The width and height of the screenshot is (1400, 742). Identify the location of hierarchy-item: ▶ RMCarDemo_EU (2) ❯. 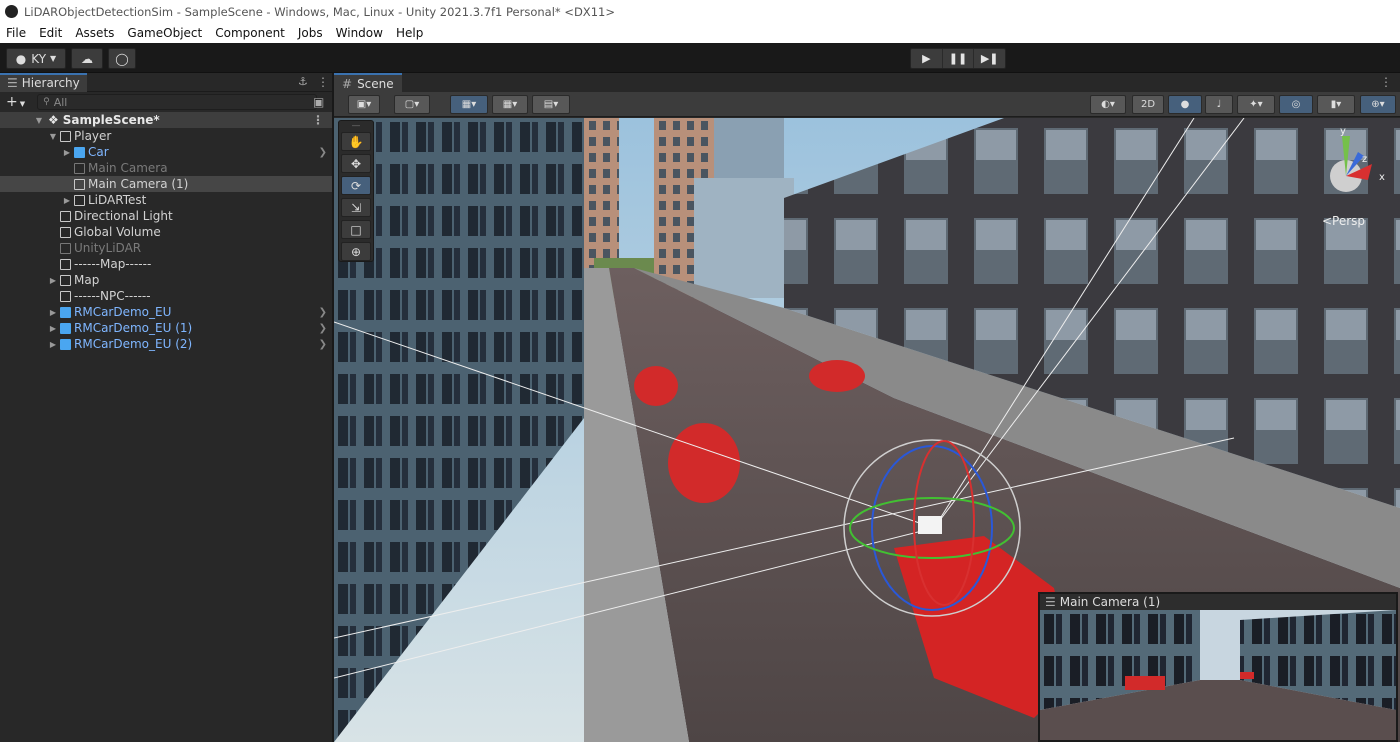
(166, 344).